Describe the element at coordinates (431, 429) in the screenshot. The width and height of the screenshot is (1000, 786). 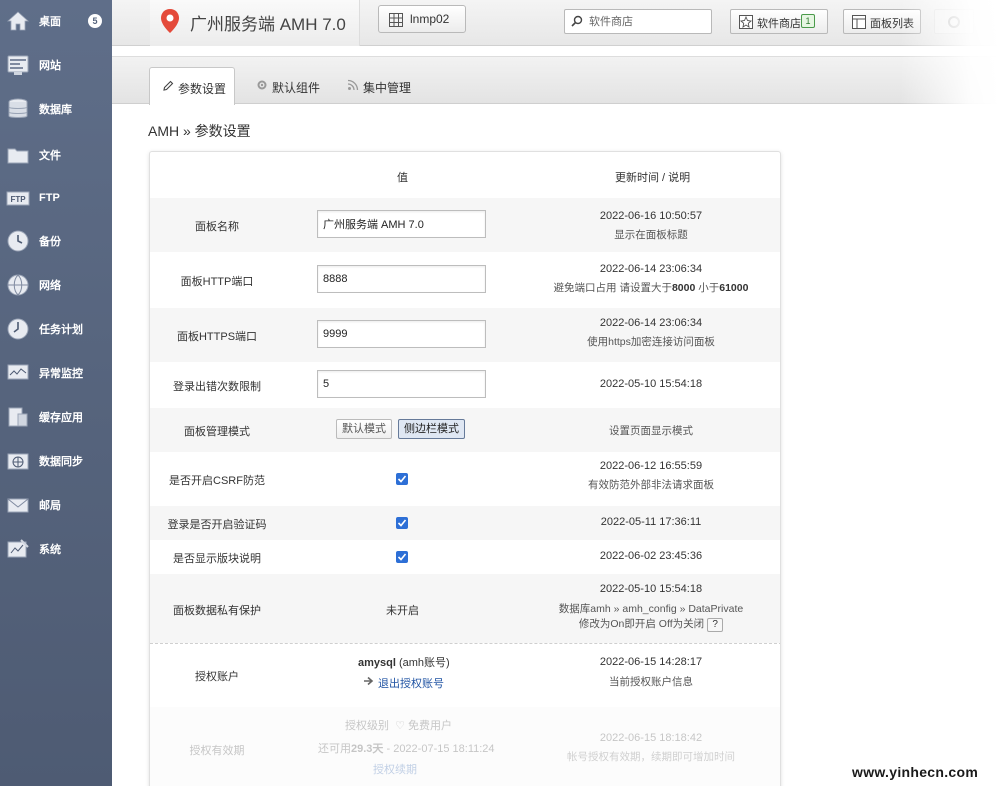
I see `sidebar-mode-button: 侧边栏模式` at that location.